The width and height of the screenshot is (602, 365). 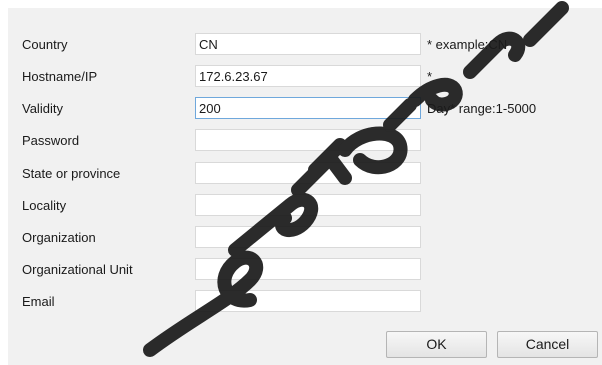 I want to click on validity-input, so click(x=308, y=108).